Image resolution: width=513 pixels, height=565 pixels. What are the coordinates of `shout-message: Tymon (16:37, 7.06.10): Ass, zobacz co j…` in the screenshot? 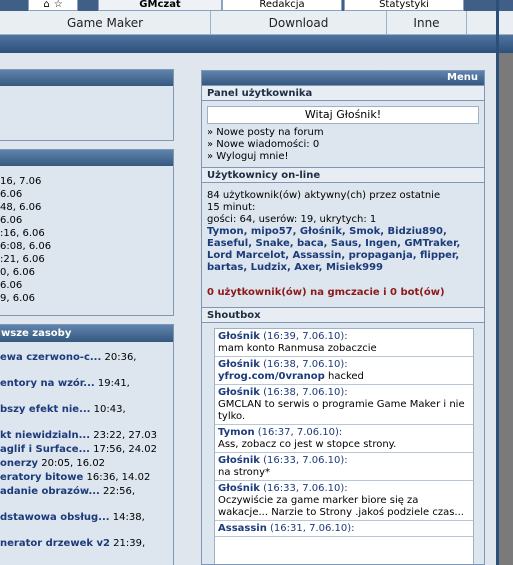 It's located at (344, 439).